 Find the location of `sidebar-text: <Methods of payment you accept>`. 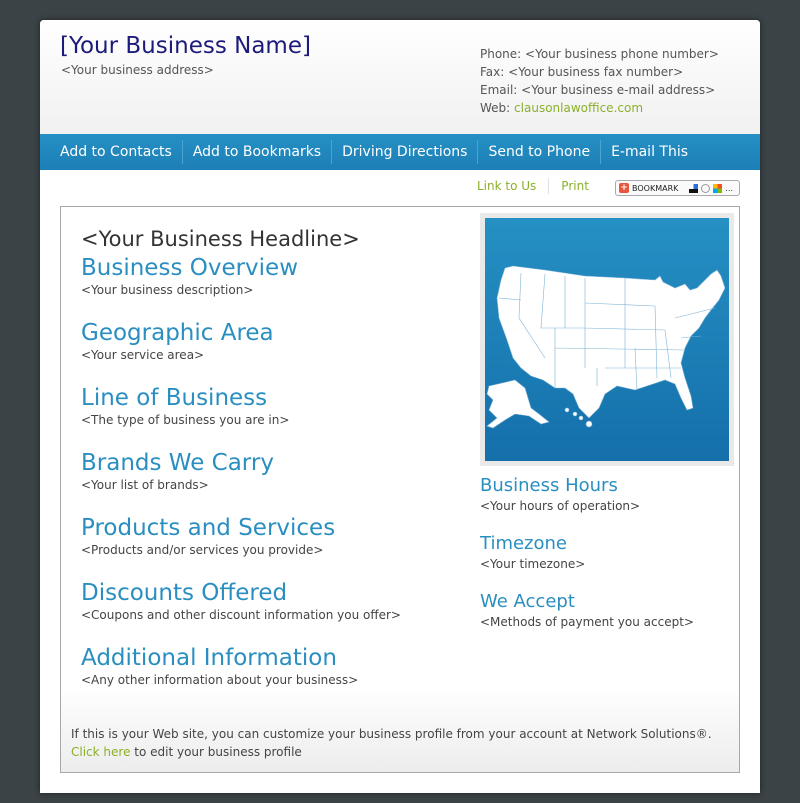

sidebar-text: <Methods of payment you accept> is located at coordinates (587, 622).